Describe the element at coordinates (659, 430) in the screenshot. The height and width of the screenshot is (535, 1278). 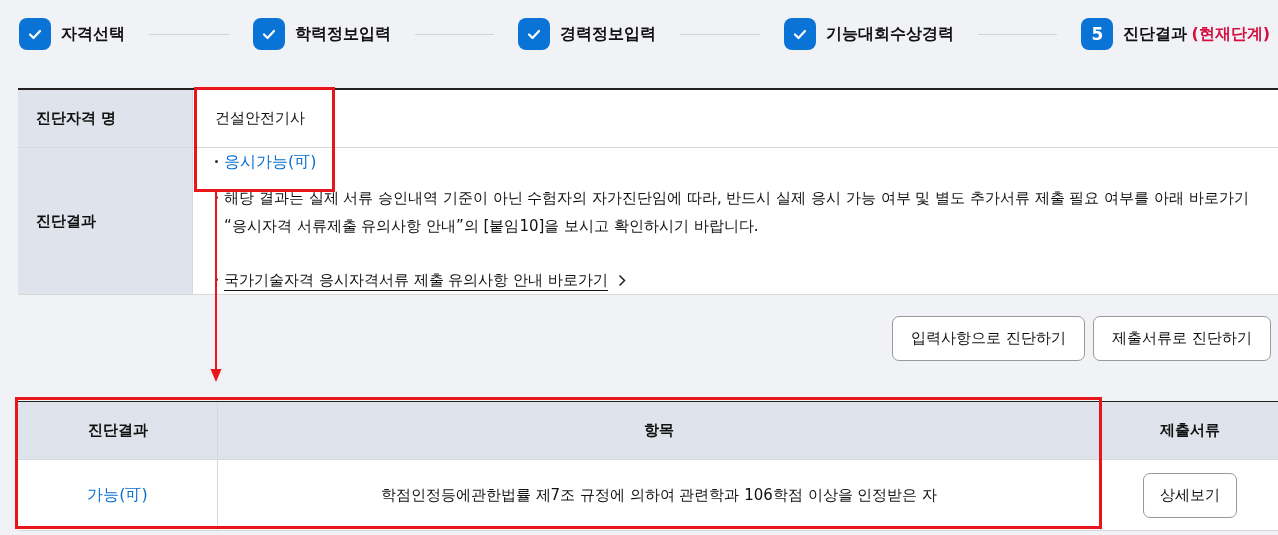
I see `column-header: 항목` at that location.